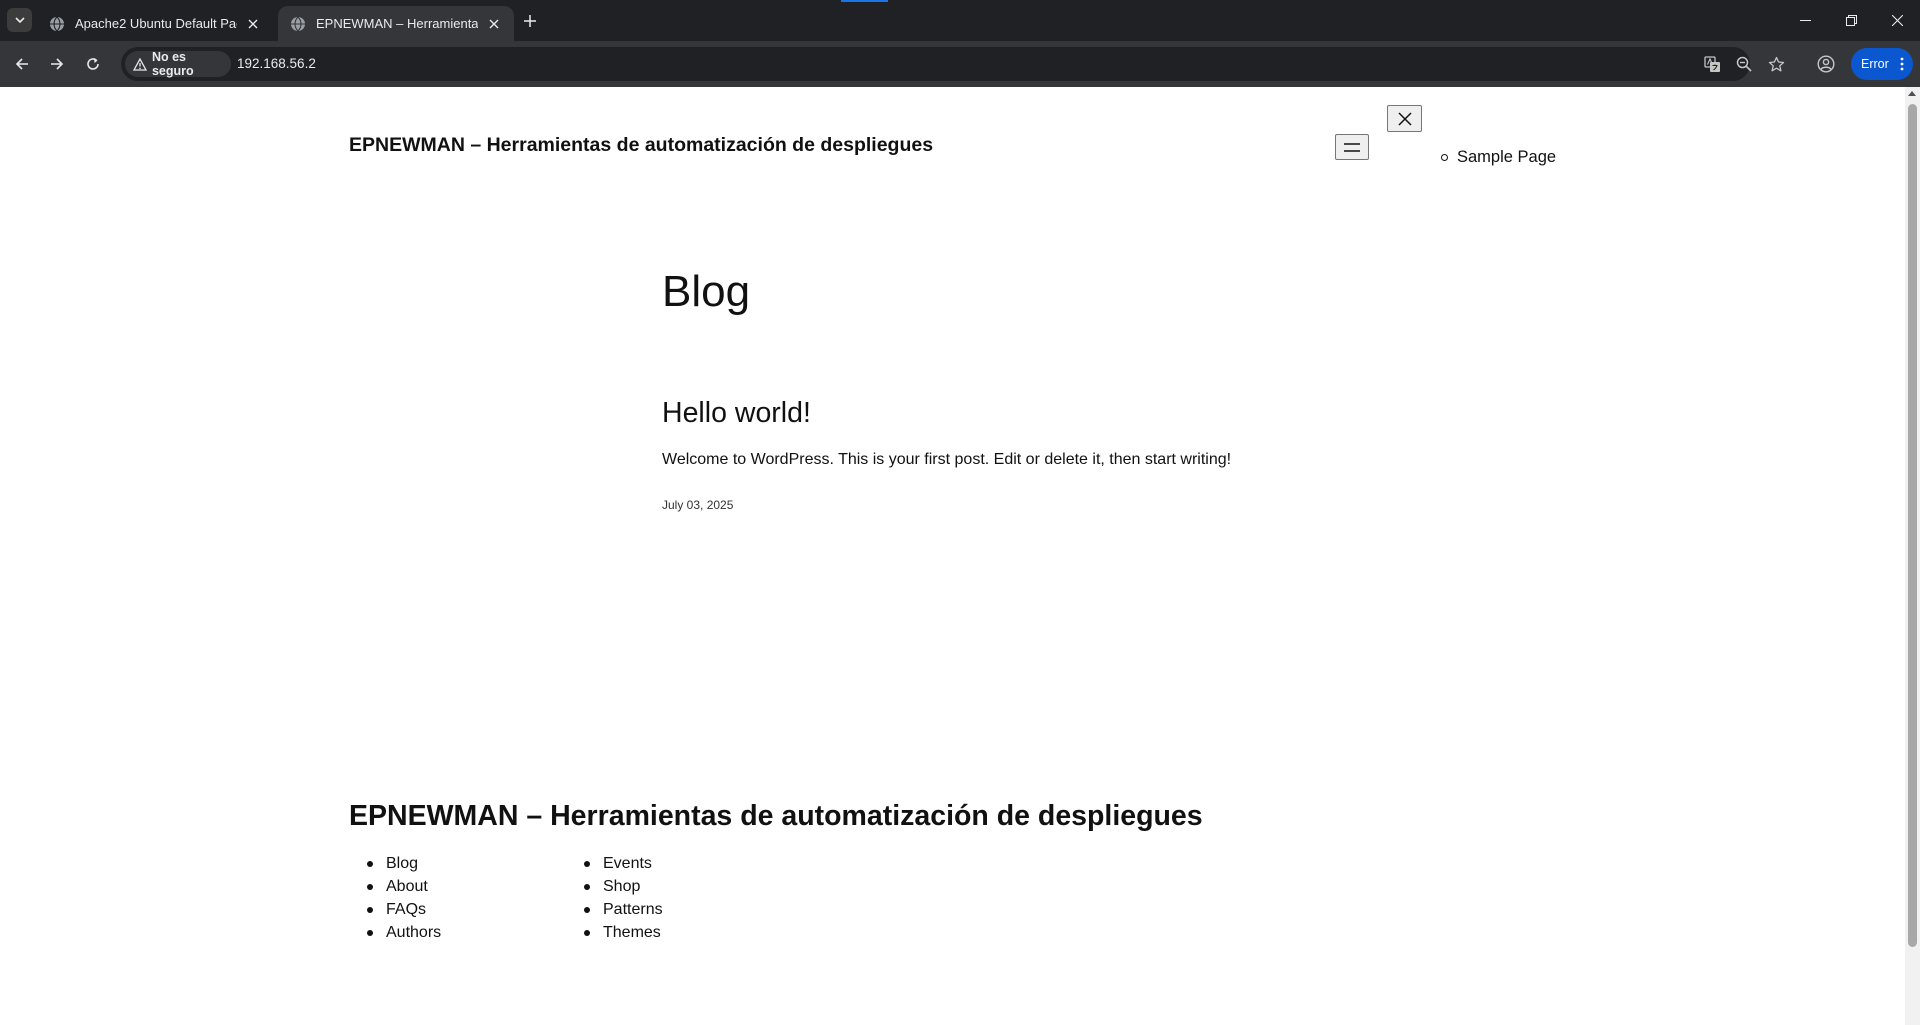 The width and height of the screenshot is (1920, 1025). I want to click on forward-button, so click(57, 64).